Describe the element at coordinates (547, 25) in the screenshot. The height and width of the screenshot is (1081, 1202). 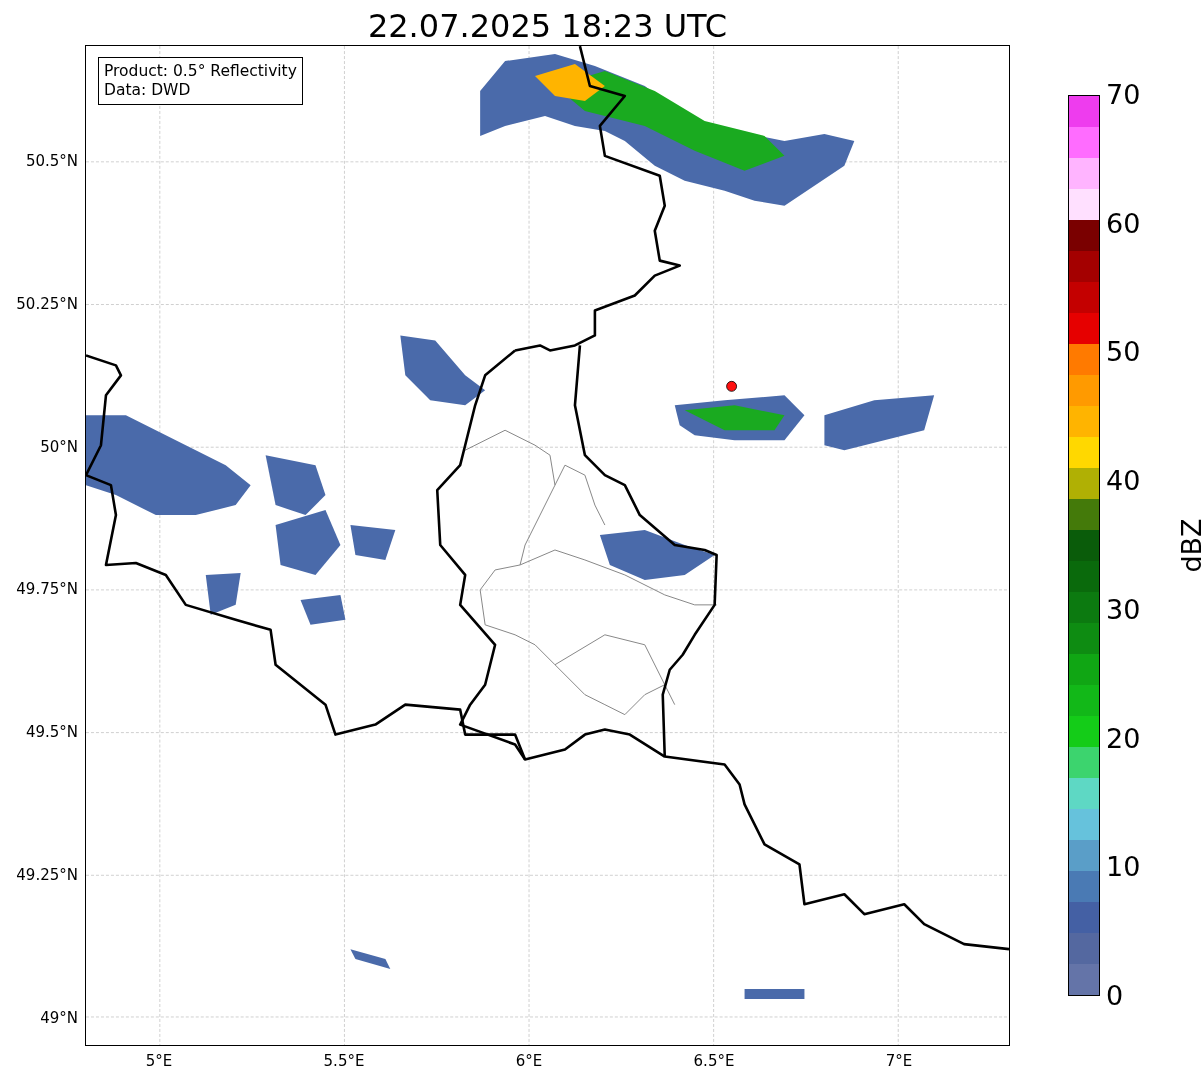
I see `chart-title: 22.07.2025 18:23 UTC` at that location.